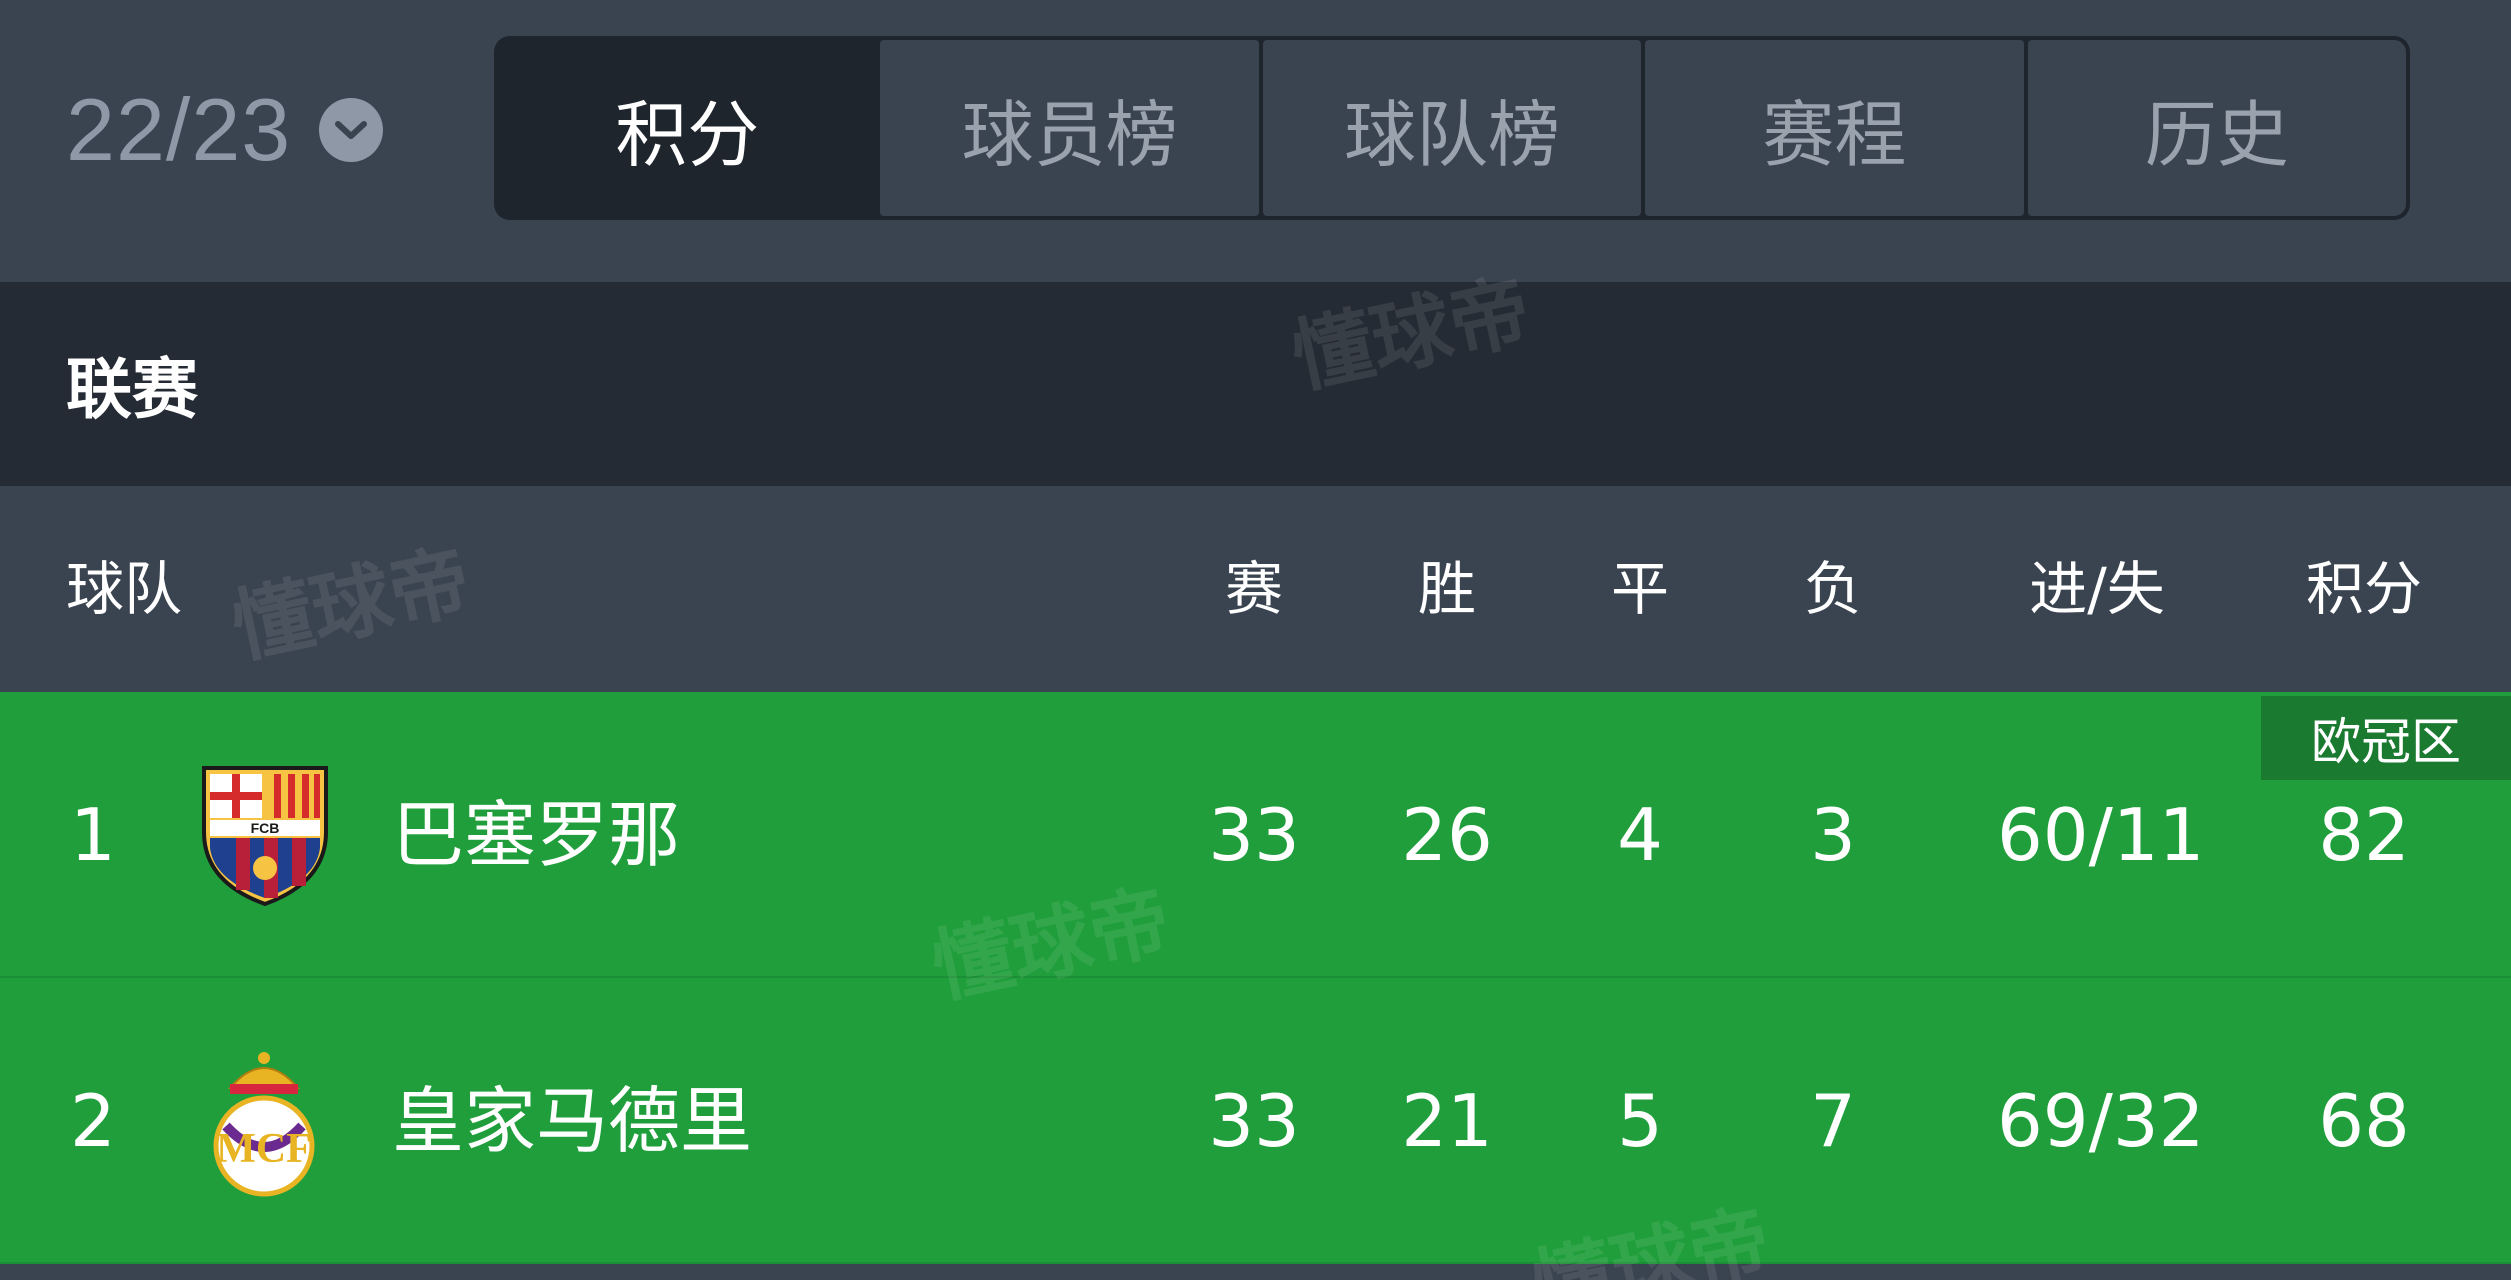 The width and height of the screenshot is (2511, 1280). I want to click on column-points: 积分, so click(2363, 589).